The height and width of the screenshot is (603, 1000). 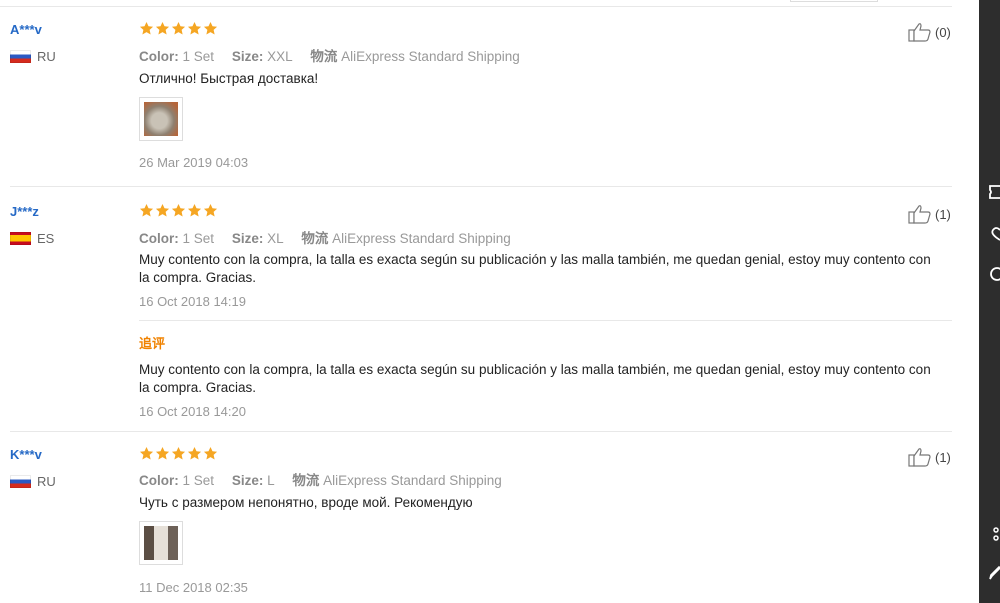 What do you see at coordinates (26, 454) in the screenshot?
I see `reviewer-name: K***v` at bounding box center [26, 454].